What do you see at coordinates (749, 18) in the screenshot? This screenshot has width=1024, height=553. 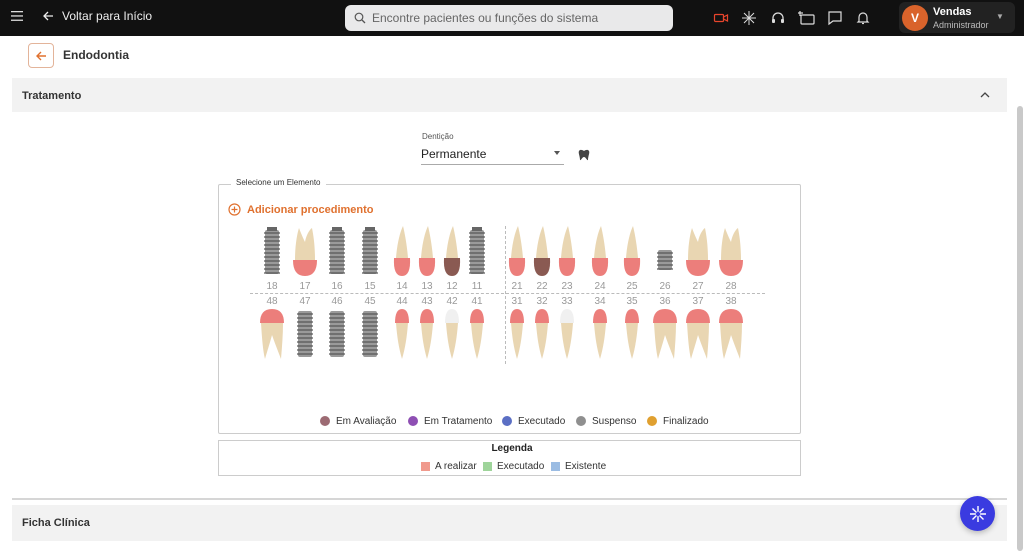 I see `sparkle-icon` at bounding box center [749, 18].